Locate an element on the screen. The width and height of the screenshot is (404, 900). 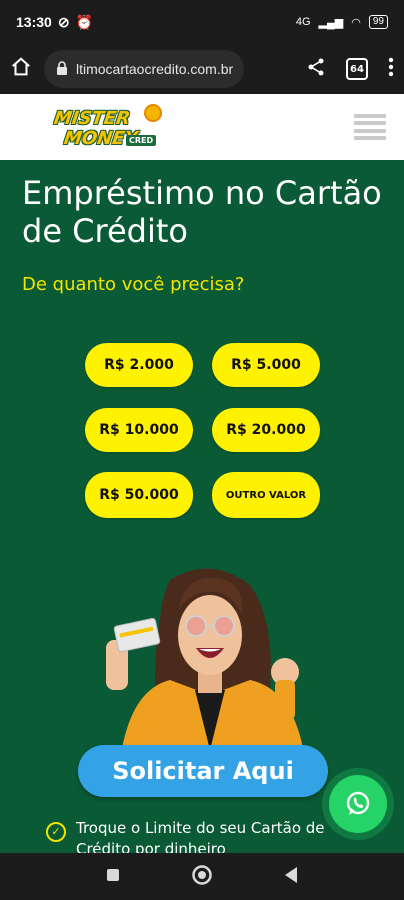
back-icon is located at coordinates (291, 877).